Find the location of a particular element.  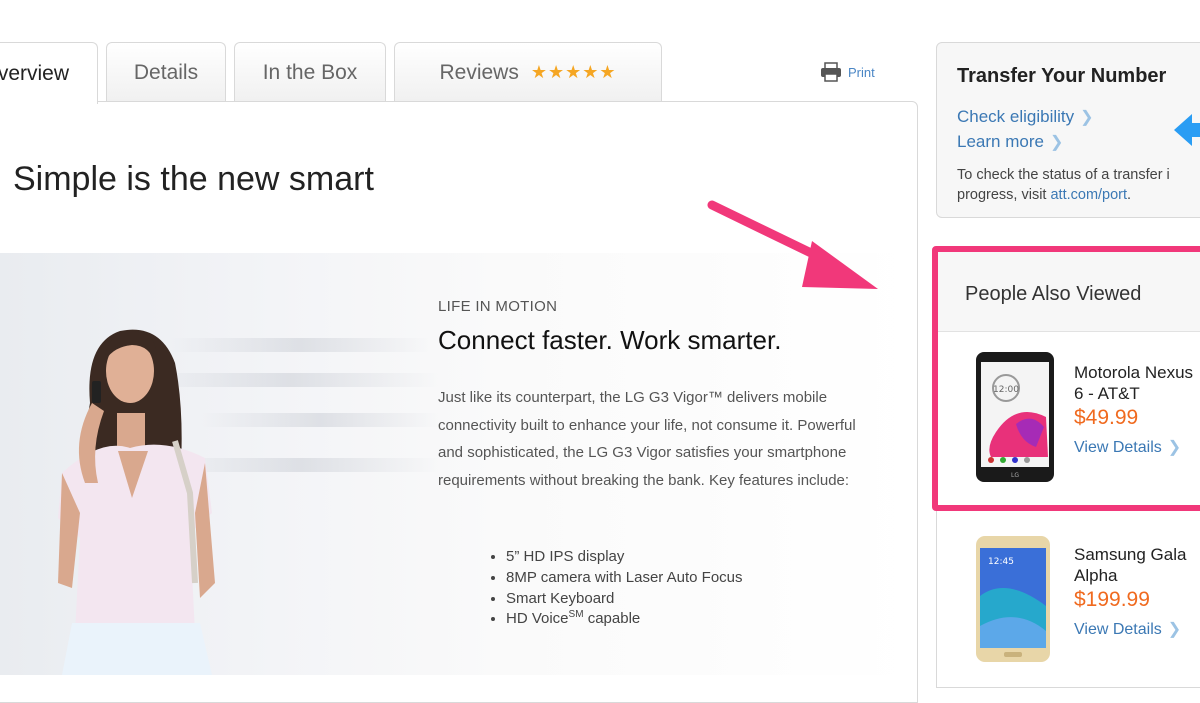

tab-details-label: Details is located at coordinates (166, 72).